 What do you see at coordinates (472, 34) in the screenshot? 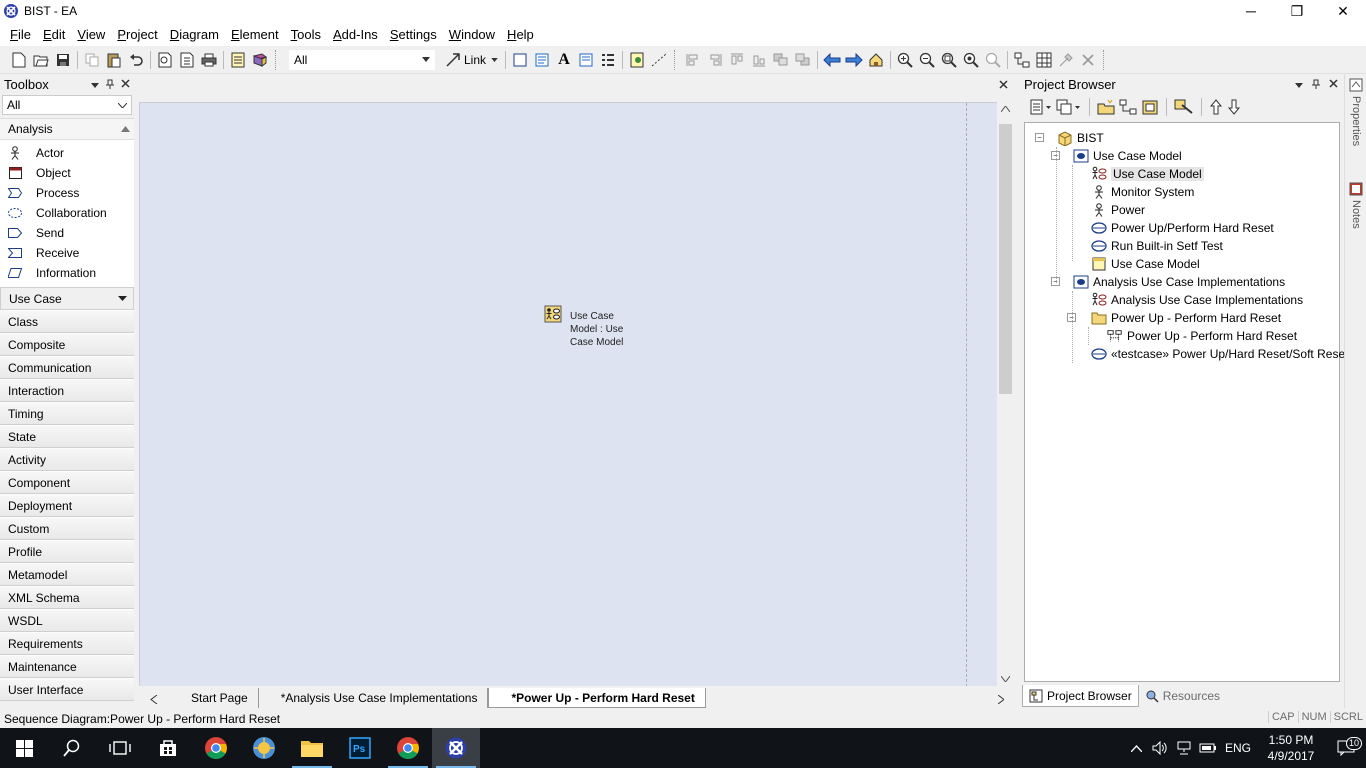
I see `menu-window: Window` at bounding box center [472, 34].